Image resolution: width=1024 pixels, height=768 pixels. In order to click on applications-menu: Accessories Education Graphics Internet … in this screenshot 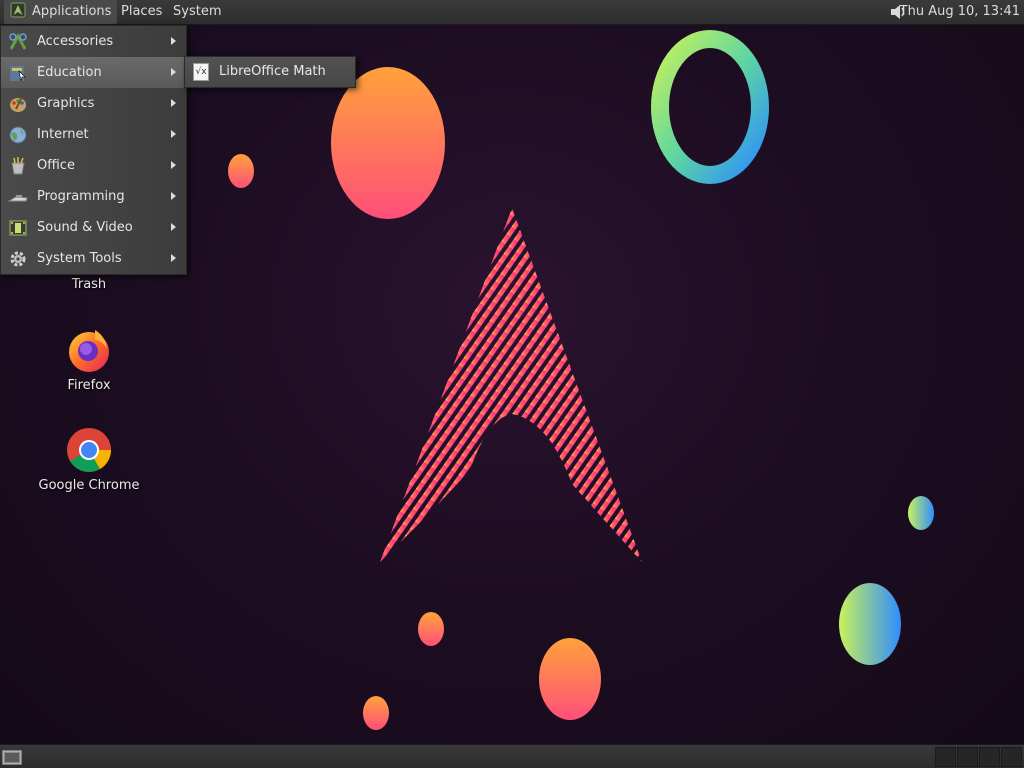, I will do `click(93, 150)`.